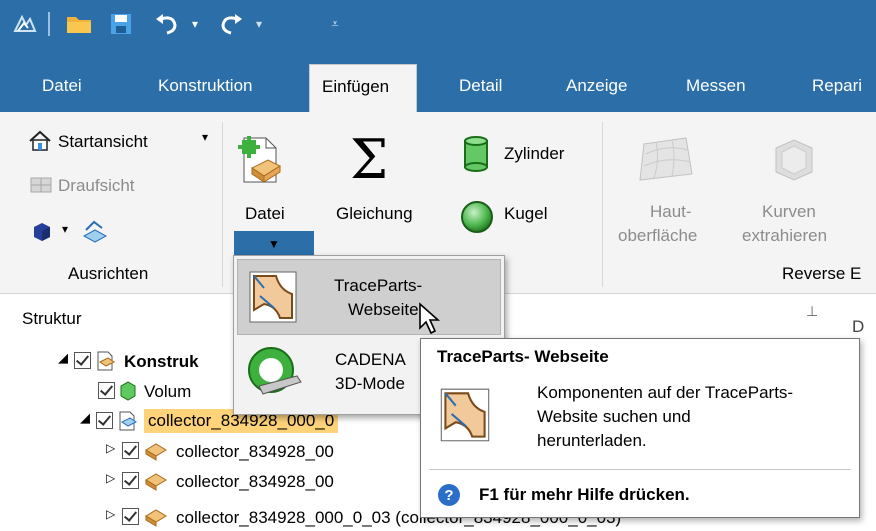 This screenshot has width=876, height=531. I want to click on tree-label: Volum, so click(168, 391).